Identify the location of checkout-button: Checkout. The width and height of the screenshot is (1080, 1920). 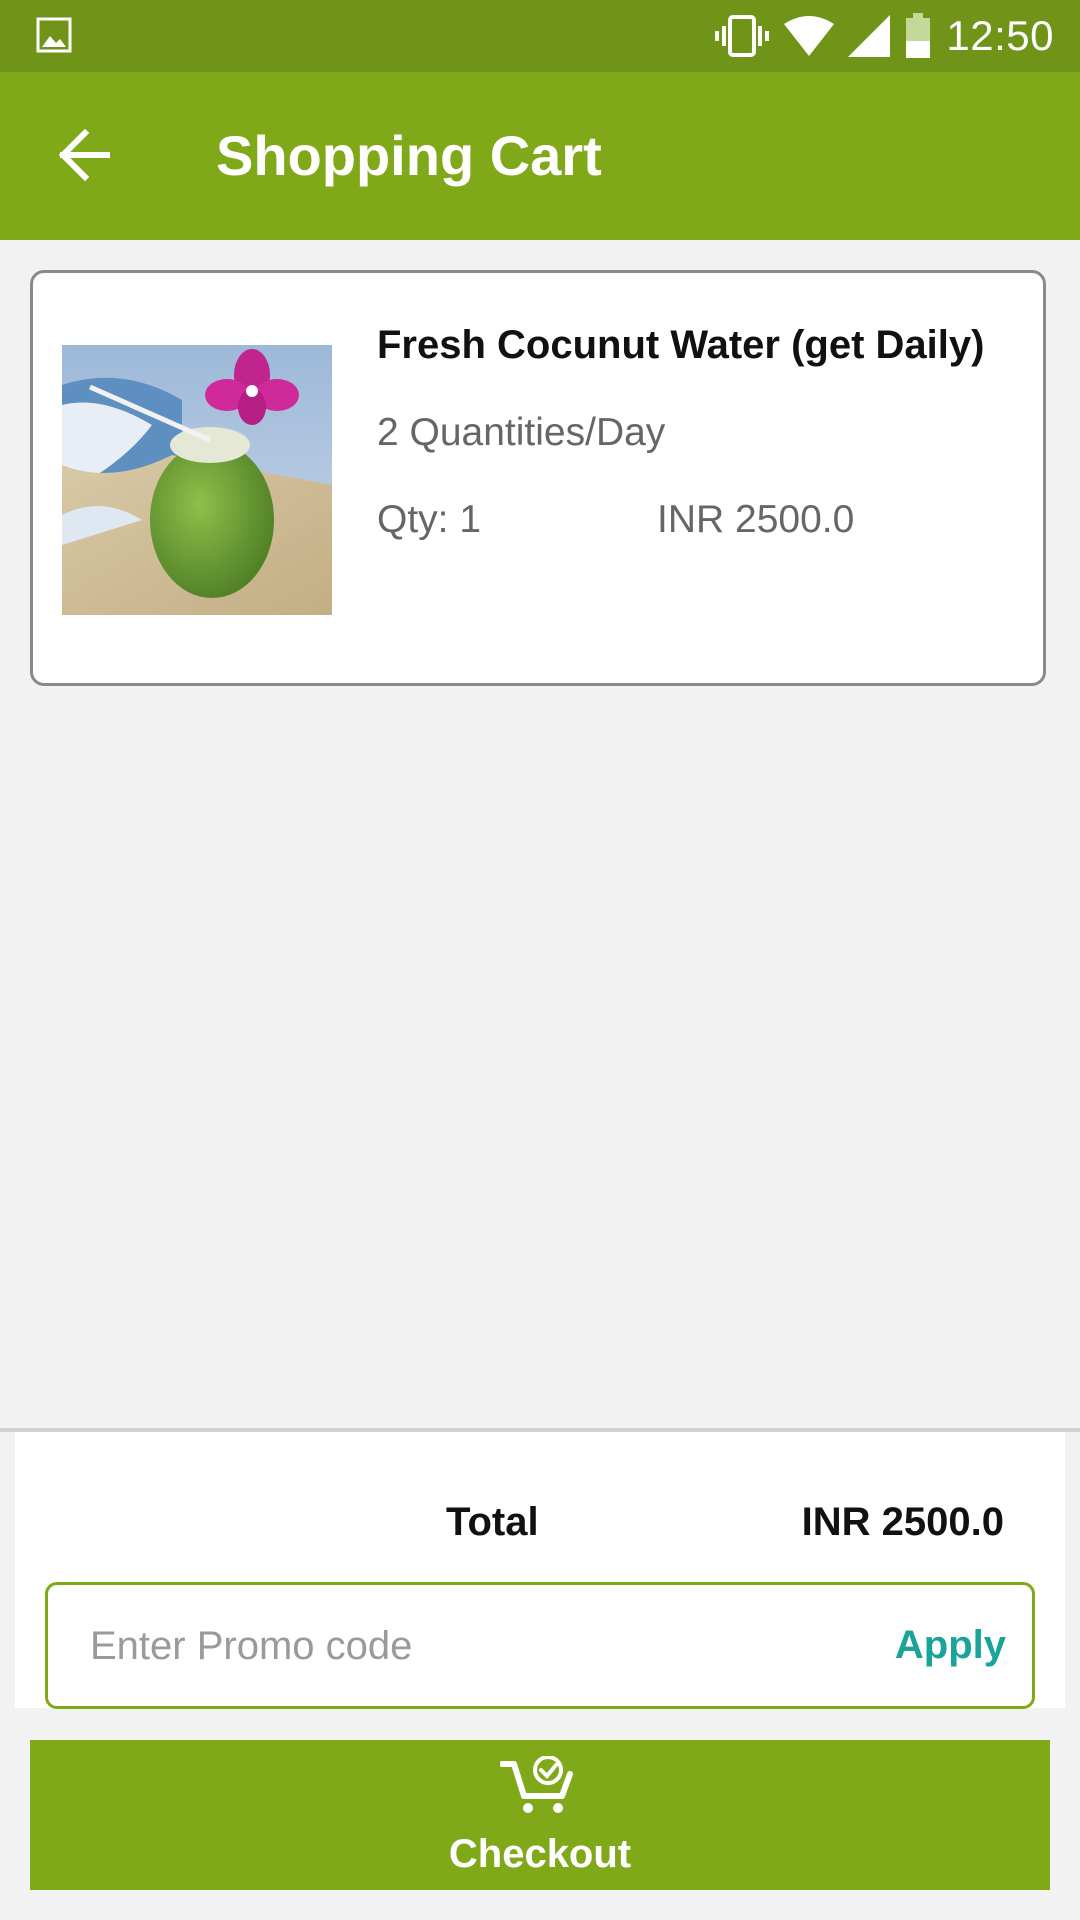
(540, 1815).